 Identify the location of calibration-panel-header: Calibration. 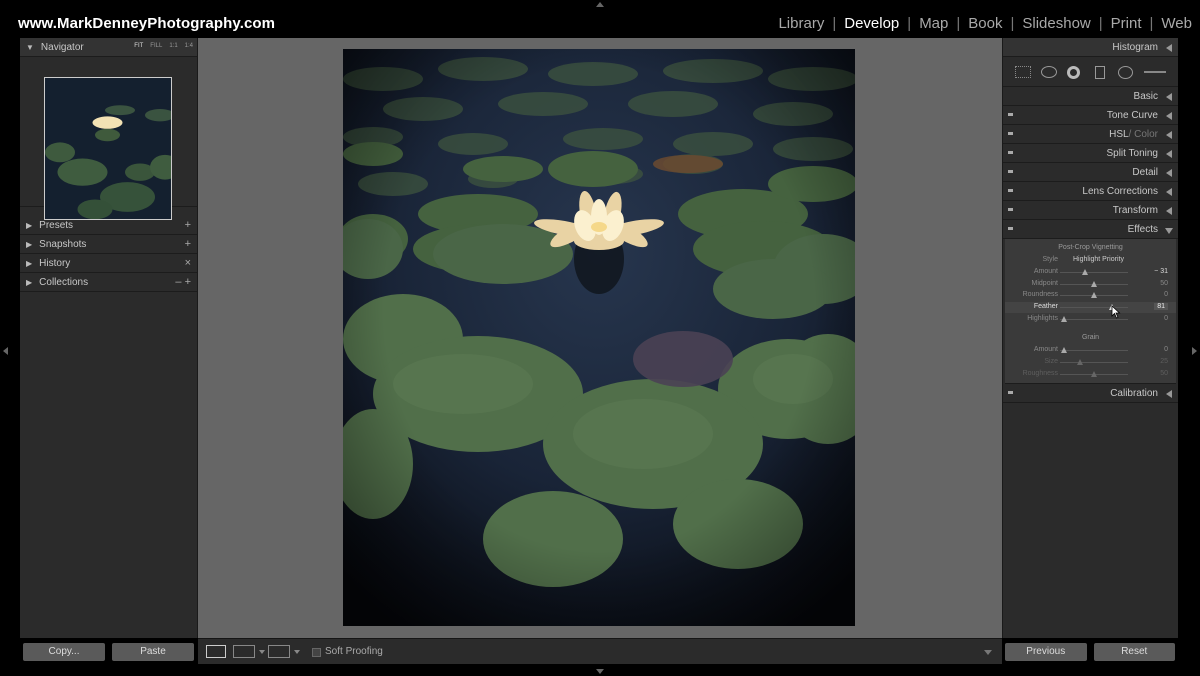
(1090, 393).